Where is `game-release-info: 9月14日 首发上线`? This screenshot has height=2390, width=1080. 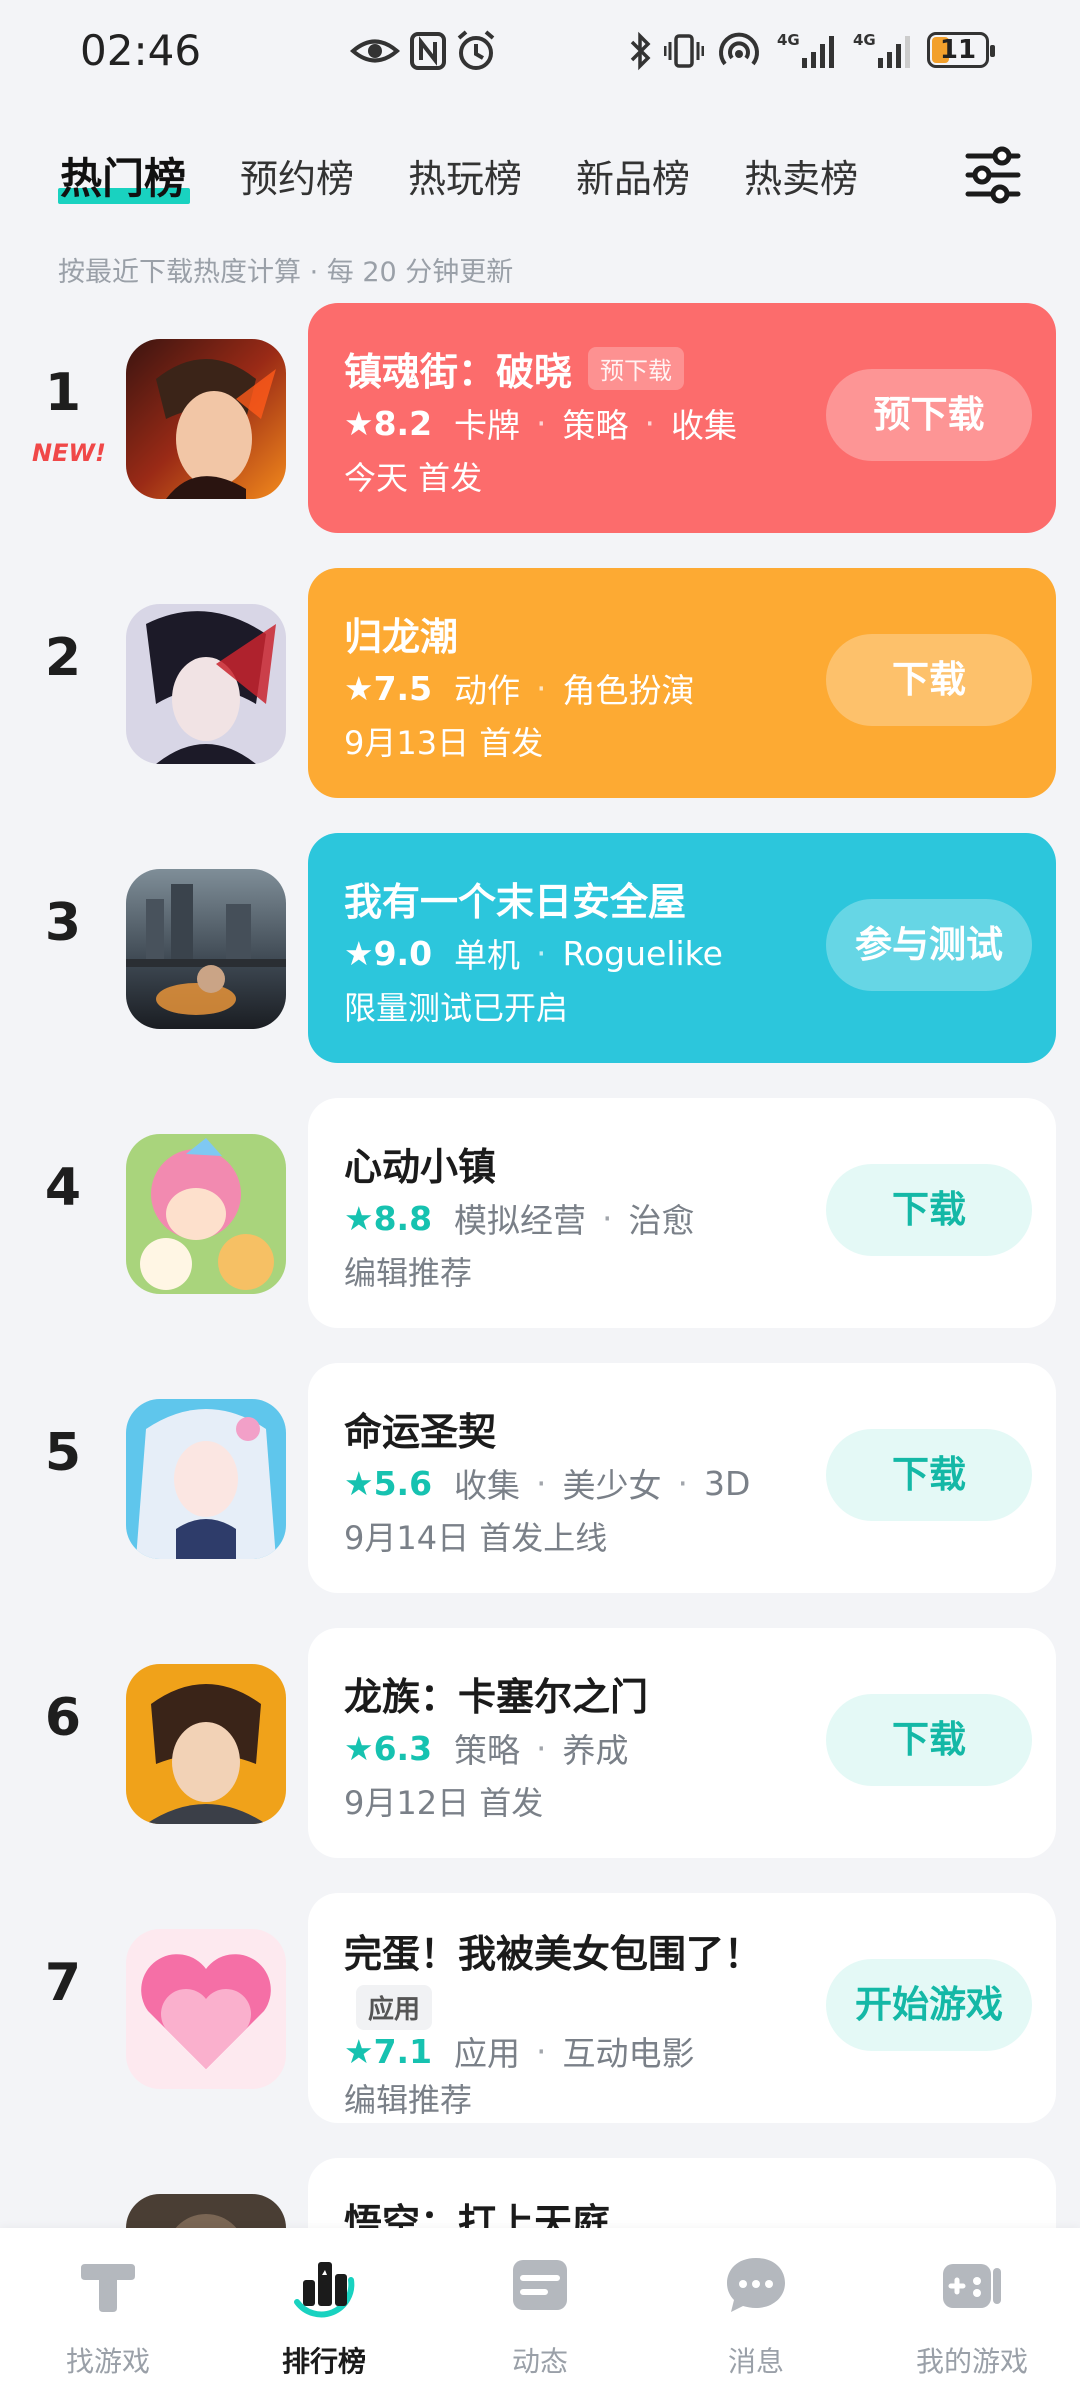 game-release-info: 9月14日 首发上线 is located at coordinates (476, 1538).